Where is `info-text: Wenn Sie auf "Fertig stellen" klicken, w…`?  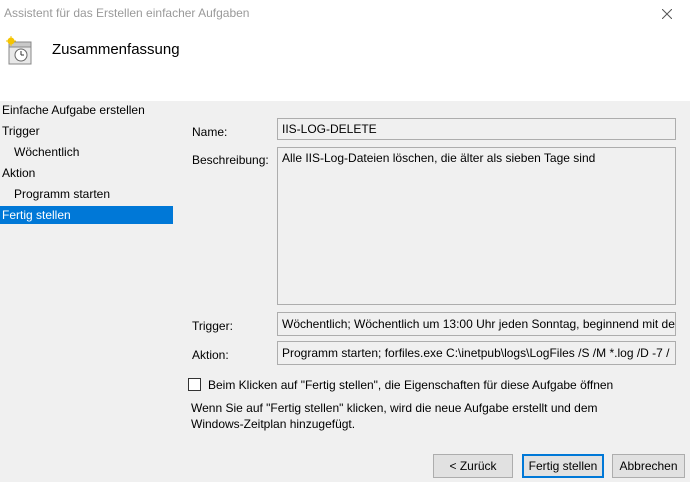 info-text: Wenn Sie auf "Fertig stellen" klicken, w… is located at coordinates (401, 416).